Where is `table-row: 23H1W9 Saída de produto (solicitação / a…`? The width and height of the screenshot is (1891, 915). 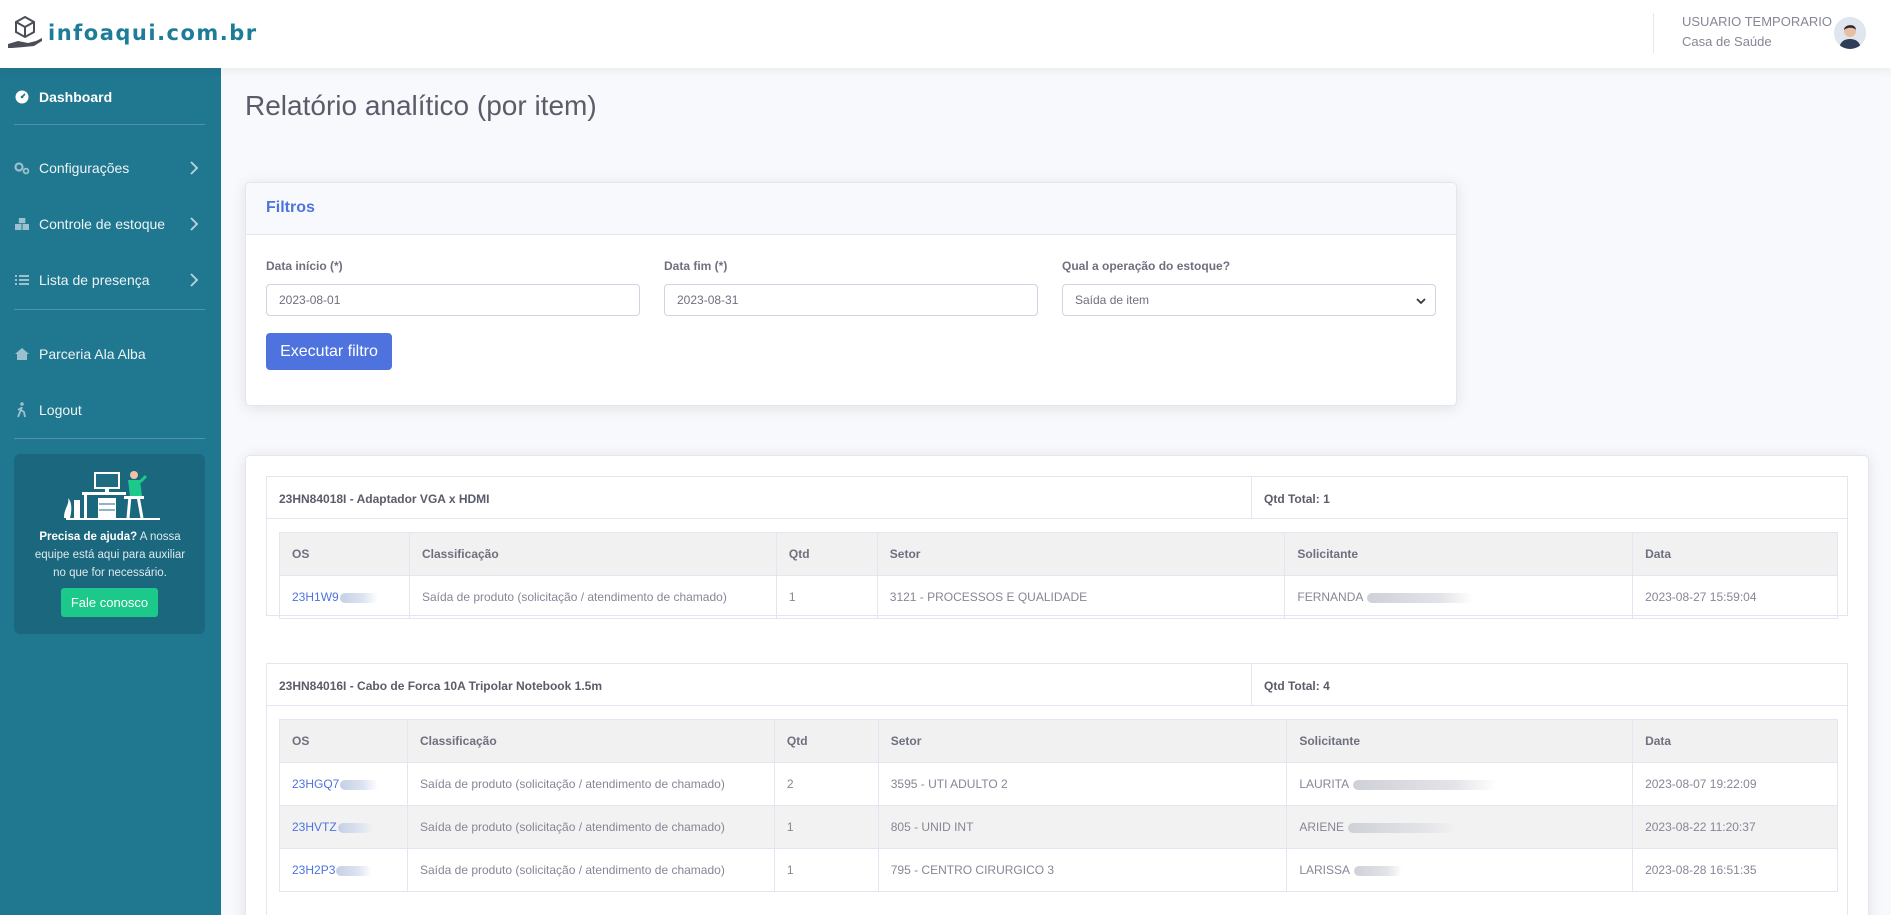
table-row: 23H1W9 Saída de produto (solicitação / a… is located at coordinates (1058, 597).